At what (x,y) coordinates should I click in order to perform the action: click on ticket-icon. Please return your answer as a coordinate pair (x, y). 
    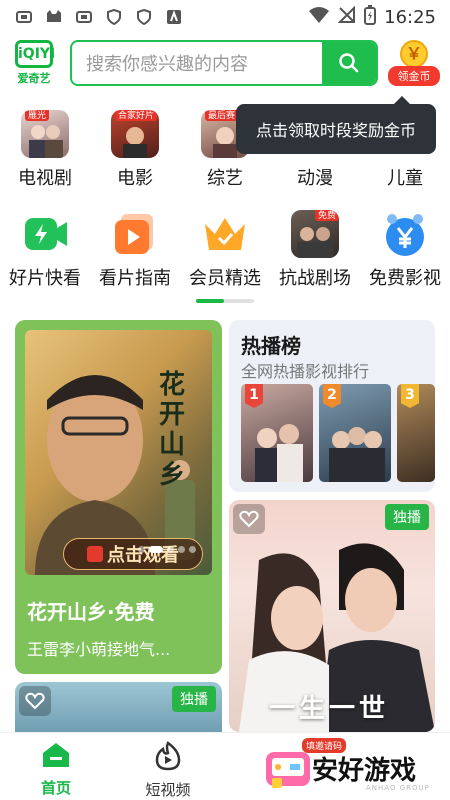
    Looking at the image, I should click on (95, 554).